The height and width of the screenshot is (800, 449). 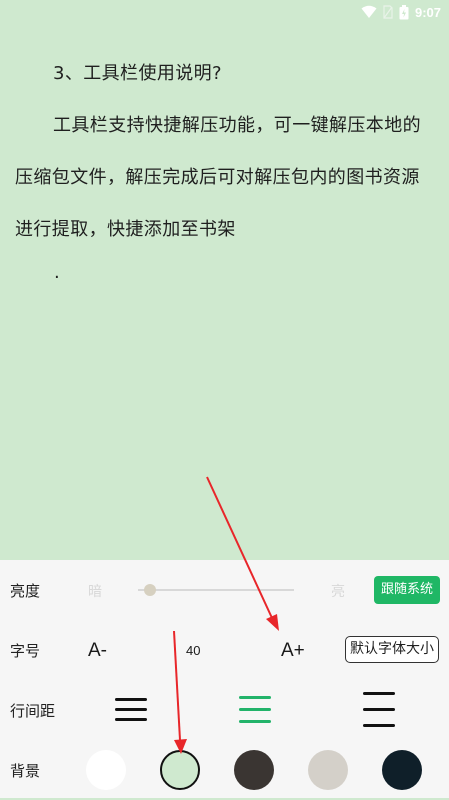 I want to click on background-swatch-white, so click(x=106, y=770).